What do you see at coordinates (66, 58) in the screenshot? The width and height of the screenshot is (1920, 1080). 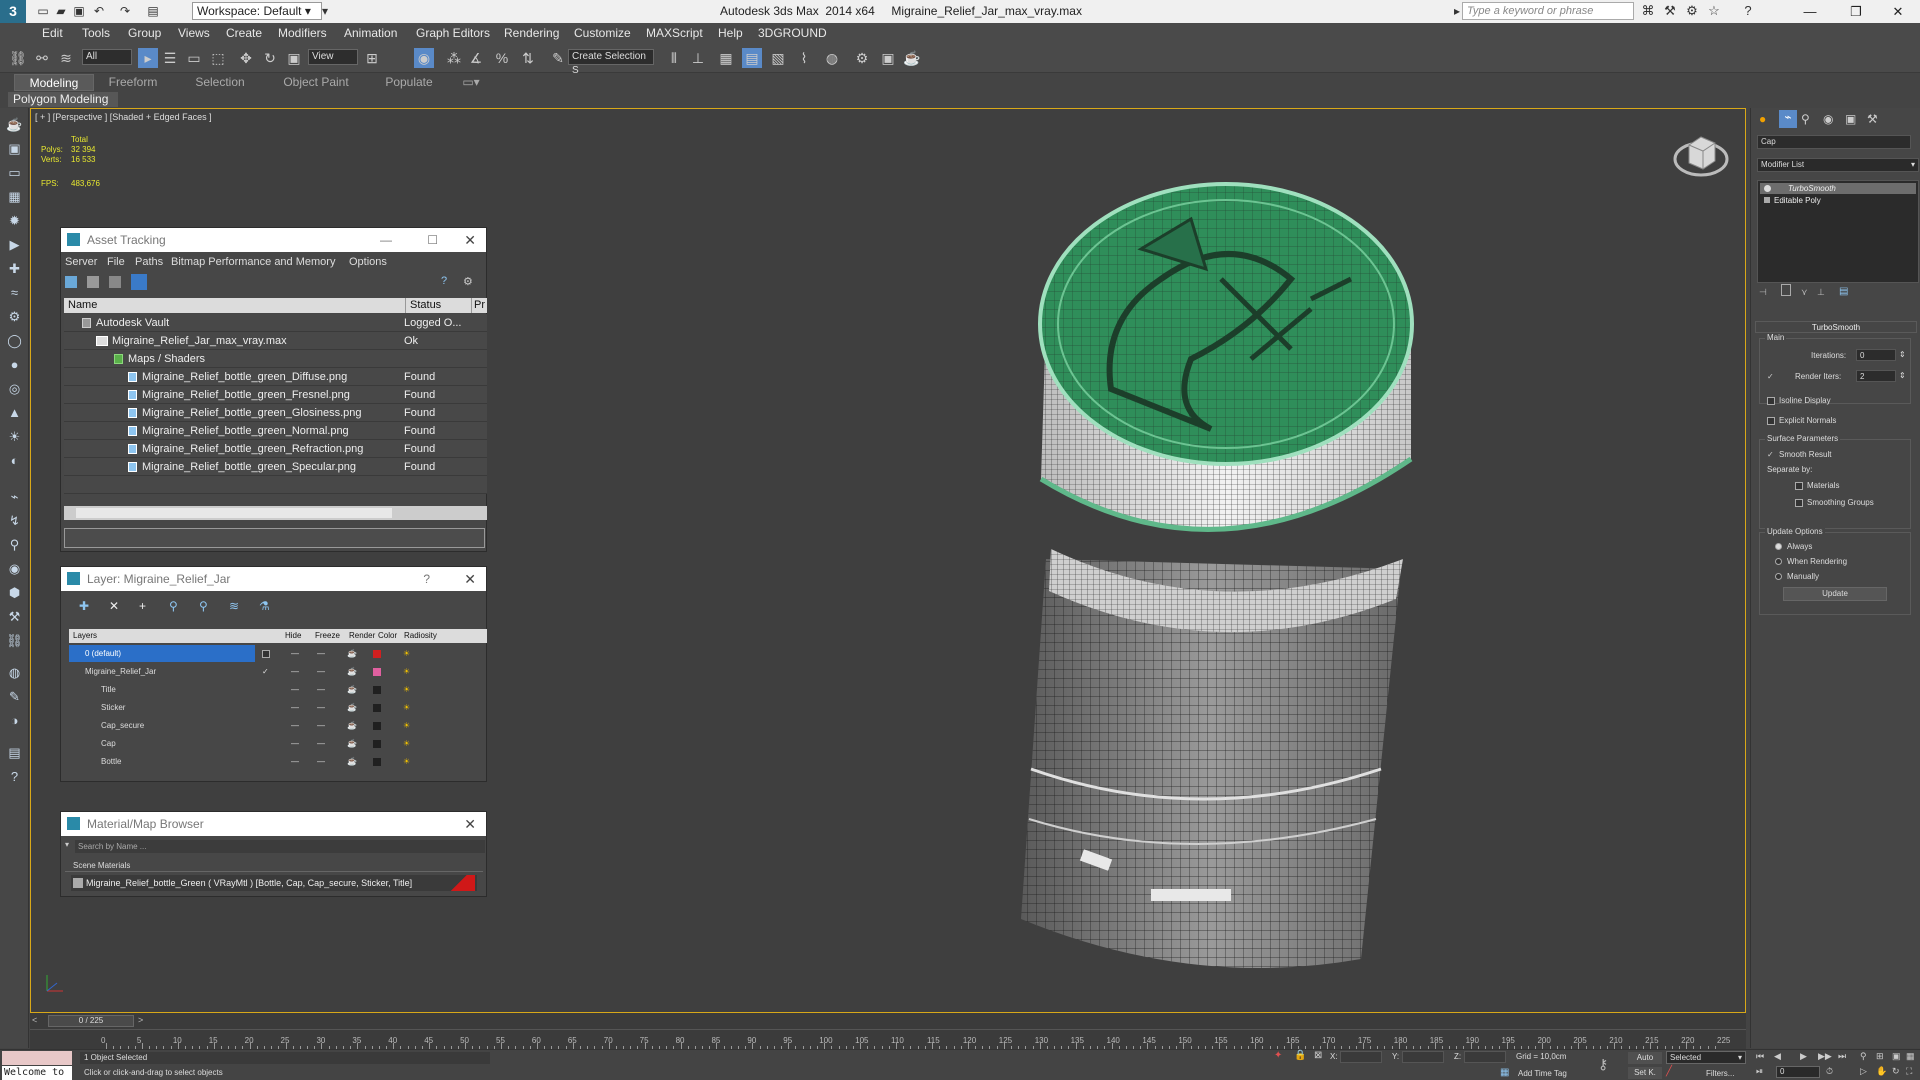 I see `bind-spacewarp-icon: ≋` at bounding box center [66, 58].